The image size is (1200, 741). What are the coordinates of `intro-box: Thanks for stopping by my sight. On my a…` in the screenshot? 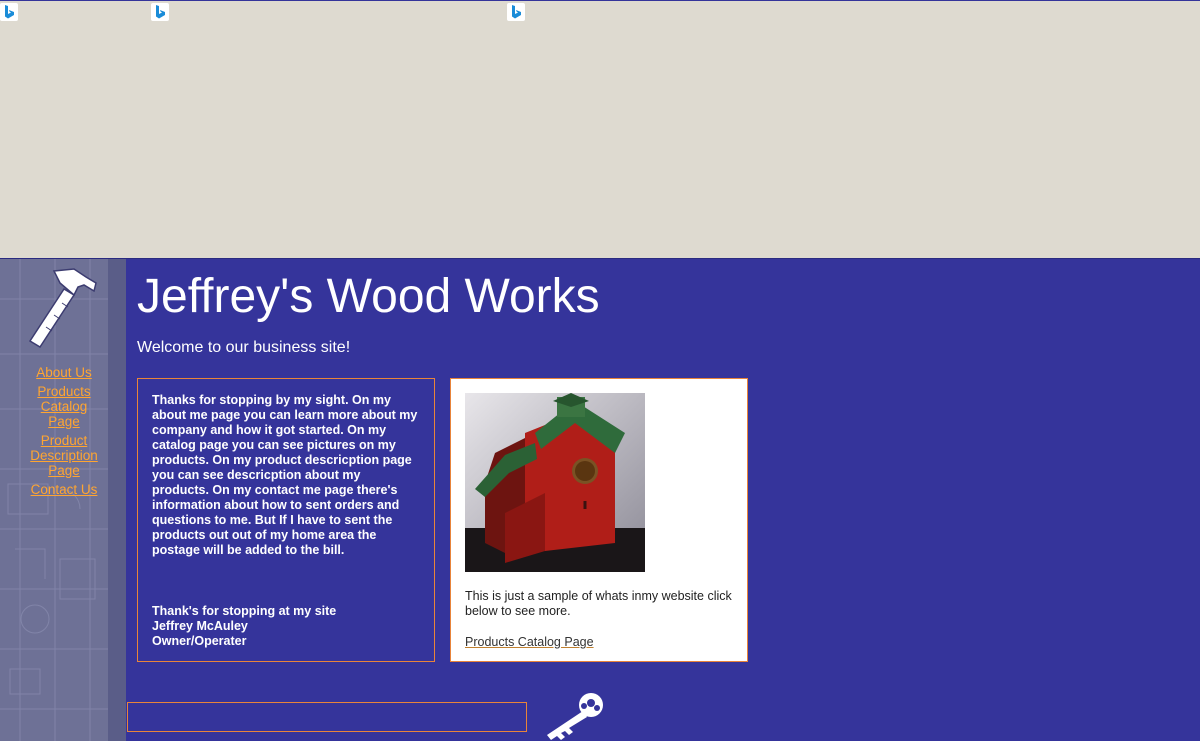 It's located at (286, 520).